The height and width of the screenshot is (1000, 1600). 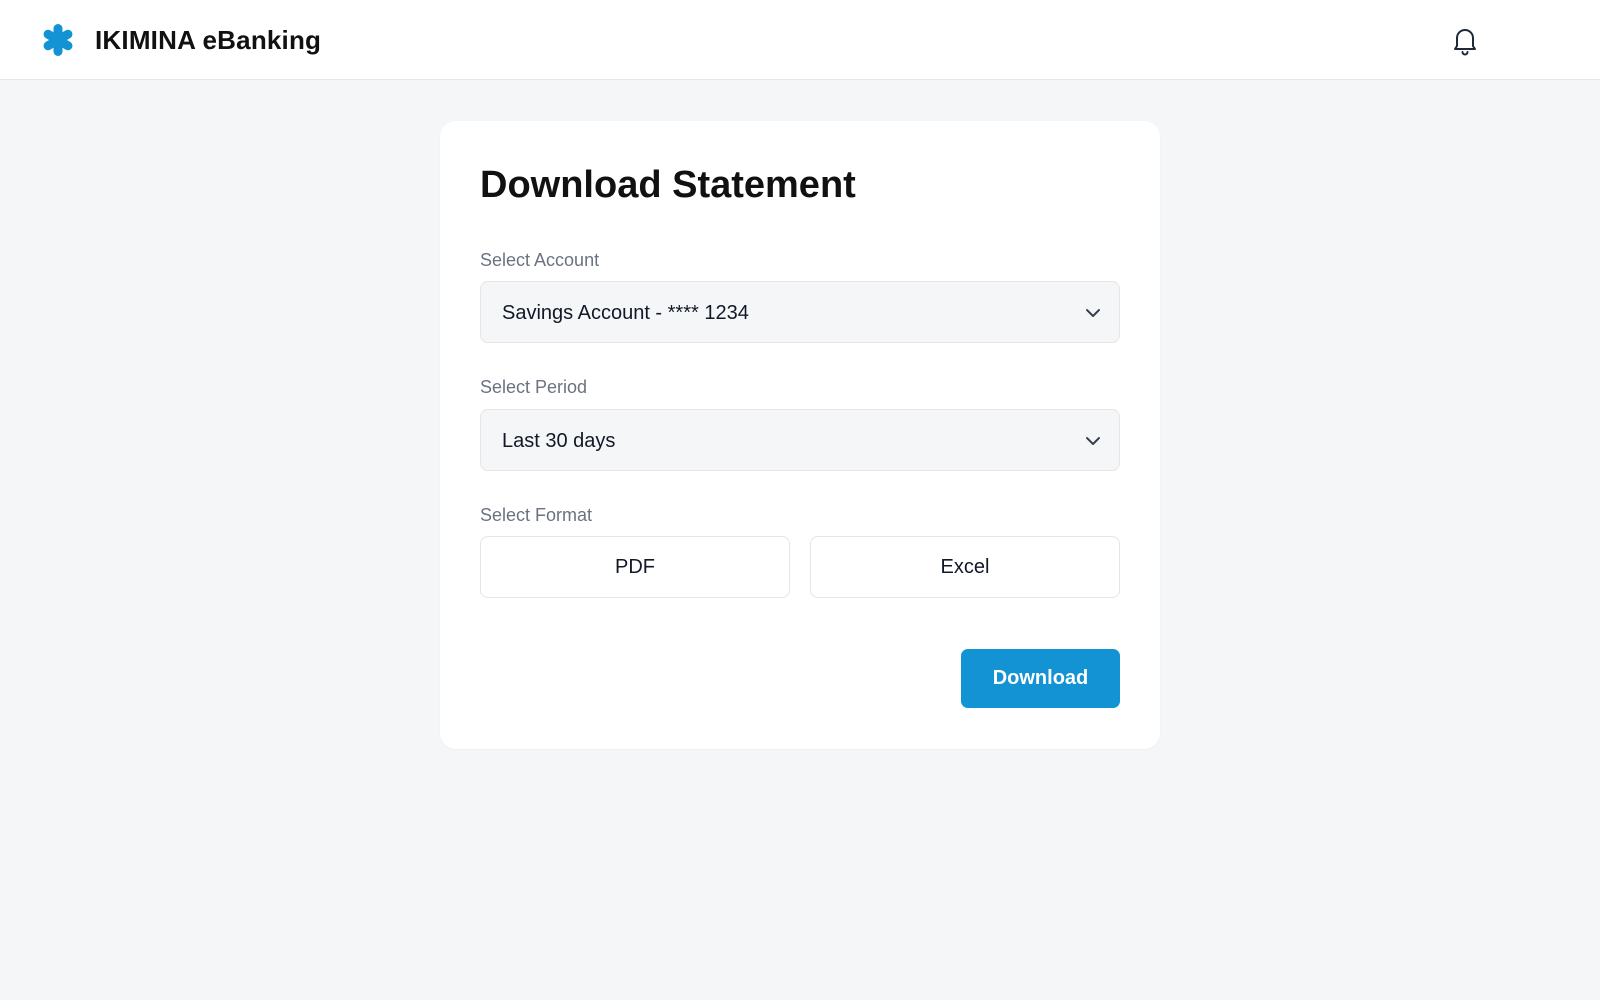 I want to click on period-label: Select Period, so click(x=534, y=387).